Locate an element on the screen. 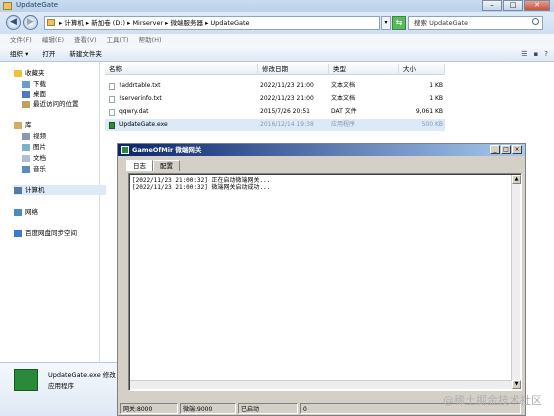 This screenshot has height=416, width=554. details-pane: UpdateGate.exe 修改 应用程序 is located at coordinates (58, 389).